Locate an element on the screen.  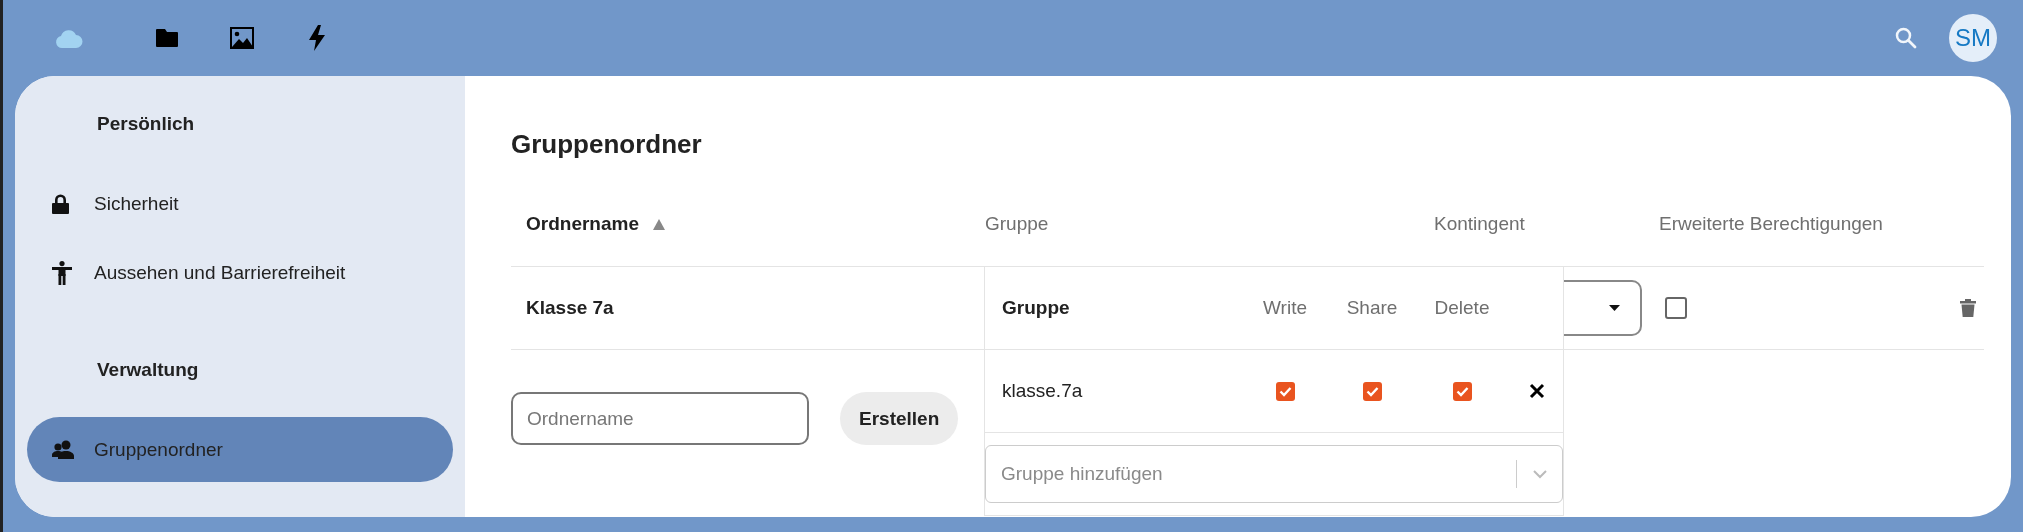
folder-icon is located at coordinates (167, 38).